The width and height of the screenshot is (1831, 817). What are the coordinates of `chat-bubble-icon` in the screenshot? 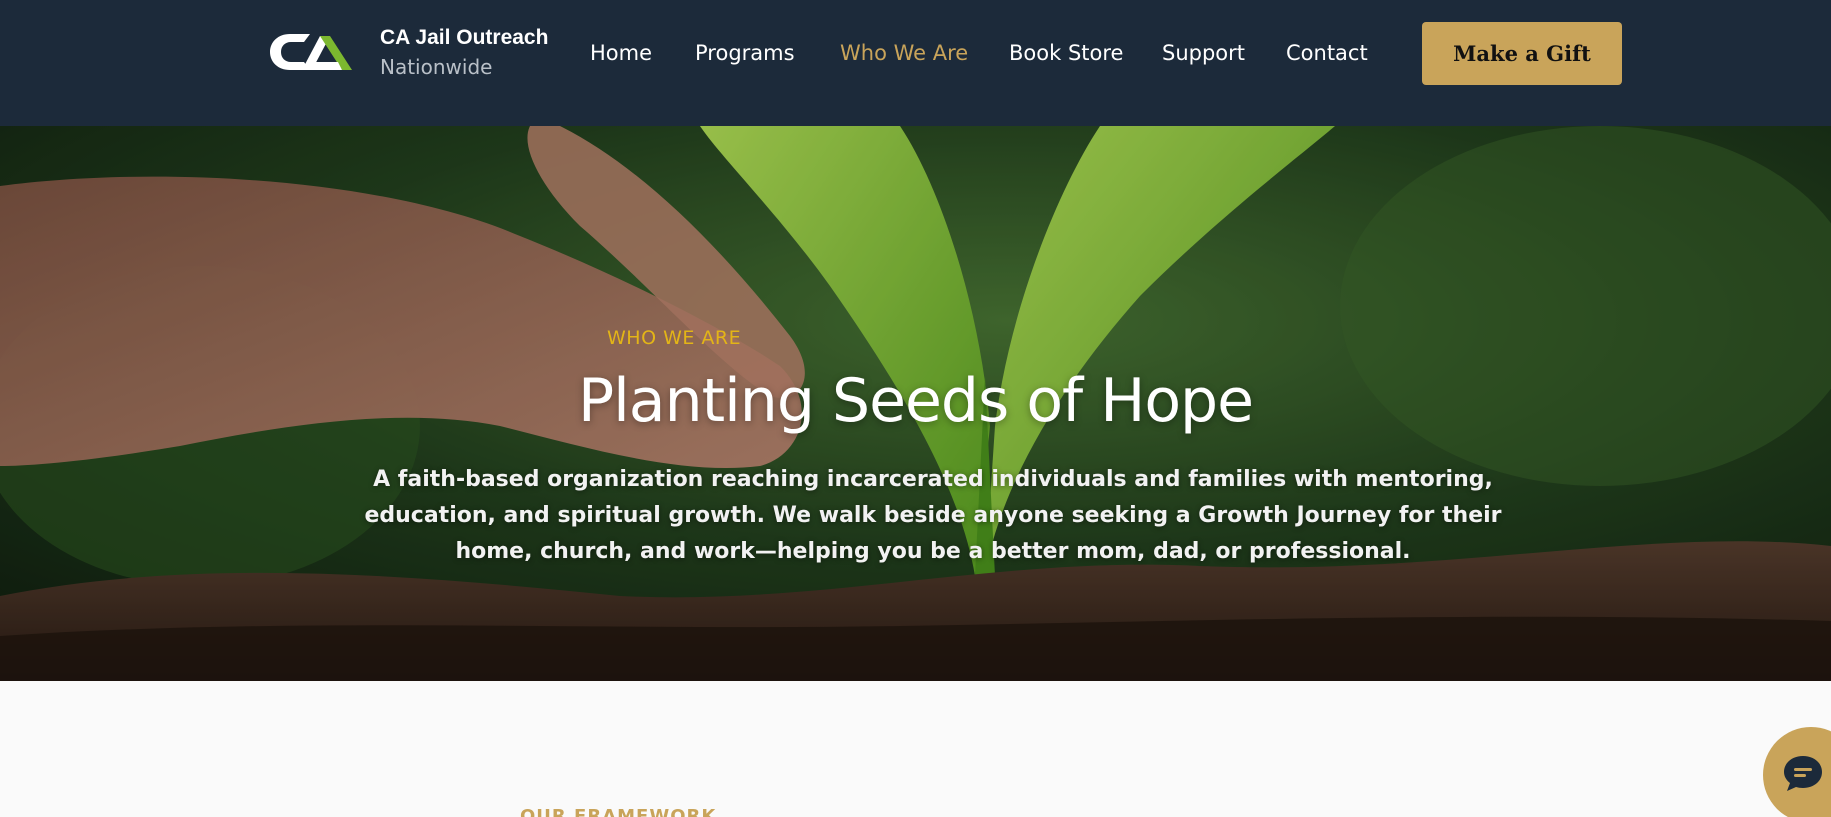 It's located at (1803, 773).